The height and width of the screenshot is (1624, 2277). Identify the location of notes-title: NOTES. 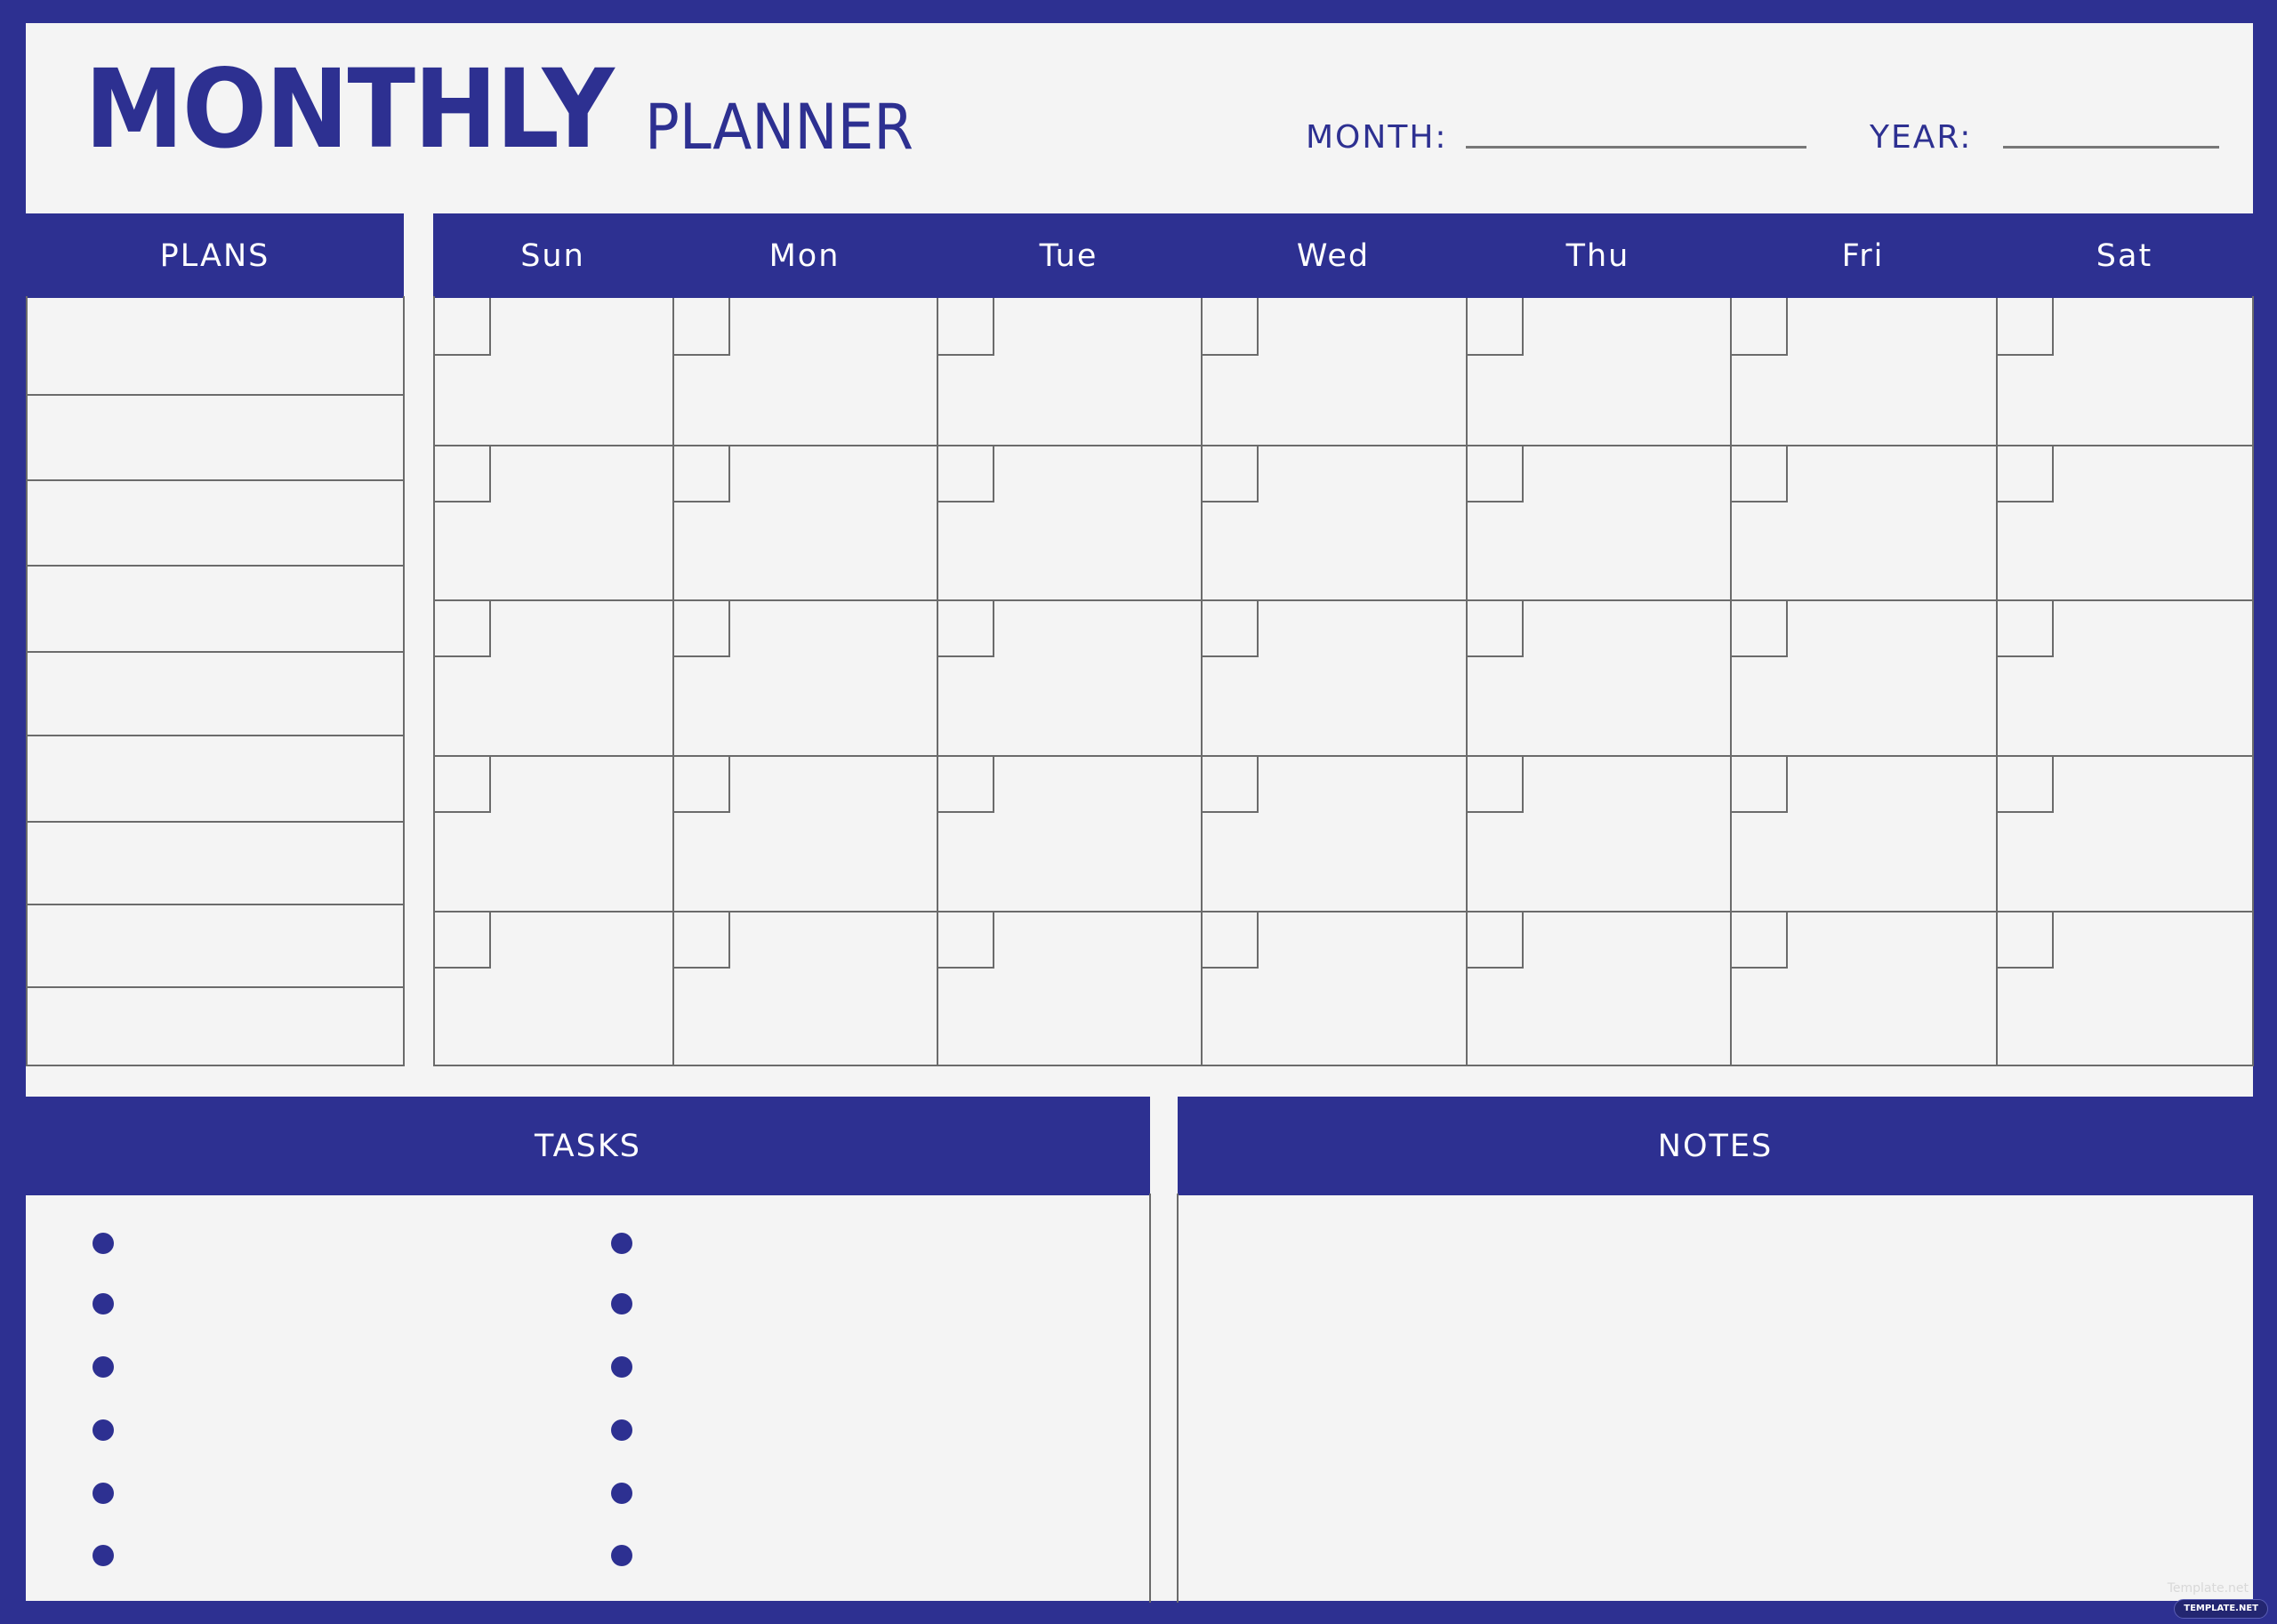
(1715, 1146).